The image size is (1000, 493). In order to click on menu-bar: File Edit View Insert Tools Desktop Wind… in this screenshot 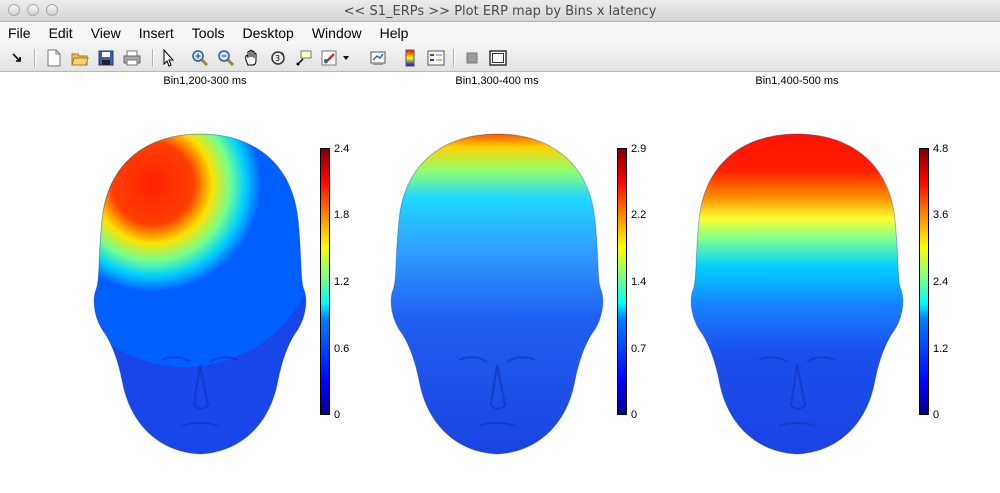, I will do `click(500, 33)`.